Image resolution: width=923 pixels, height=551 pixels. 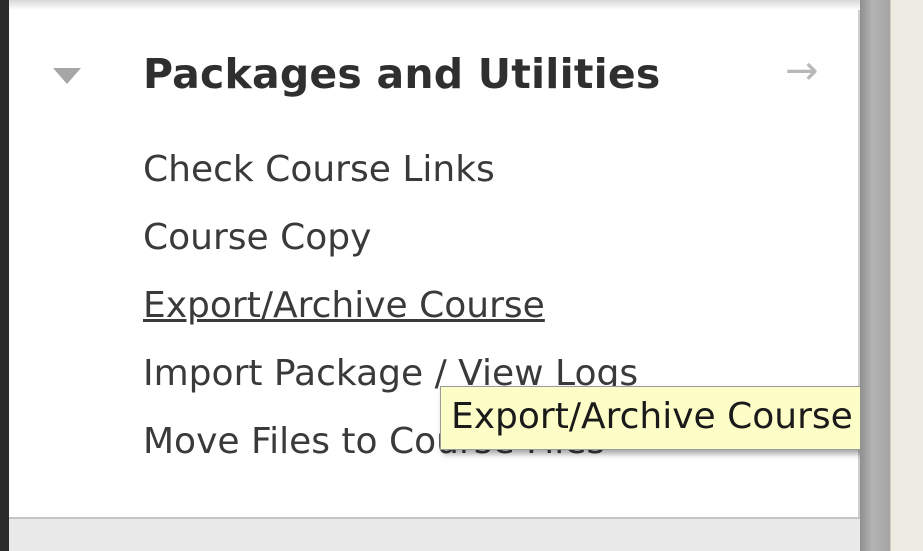 What do you see at coordinates (434, 5) in the screenshot?
I see `panel-top-shadow` at bounding box center [434, 5].